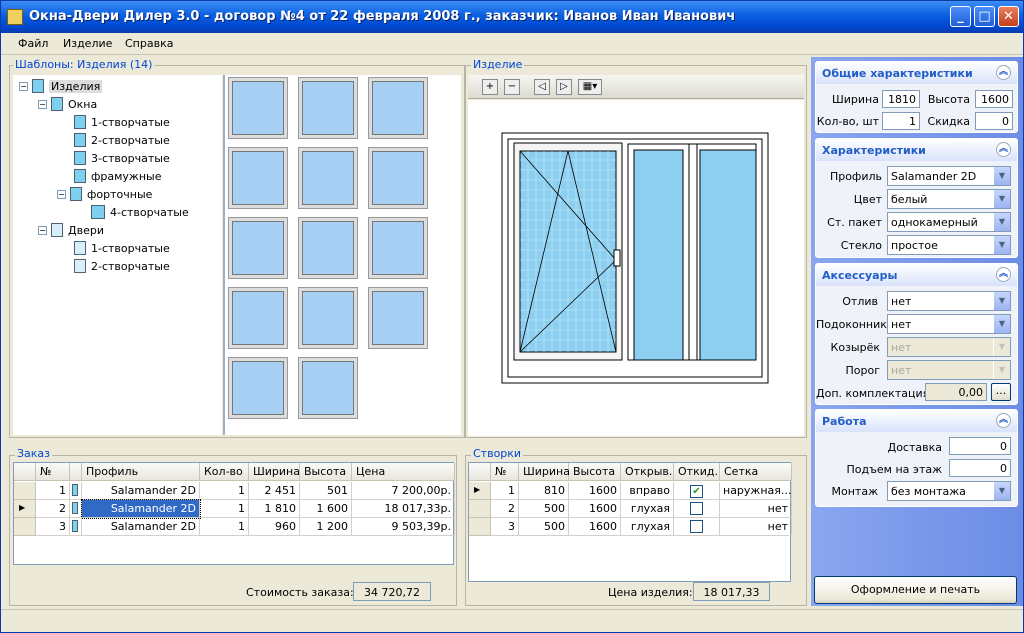 Image resolution: width=1024 pixels, height=633 pixels. Describe the element at coordinates (647, 472) in the screenshot. I see `col-opening: Открыв.` at that location.